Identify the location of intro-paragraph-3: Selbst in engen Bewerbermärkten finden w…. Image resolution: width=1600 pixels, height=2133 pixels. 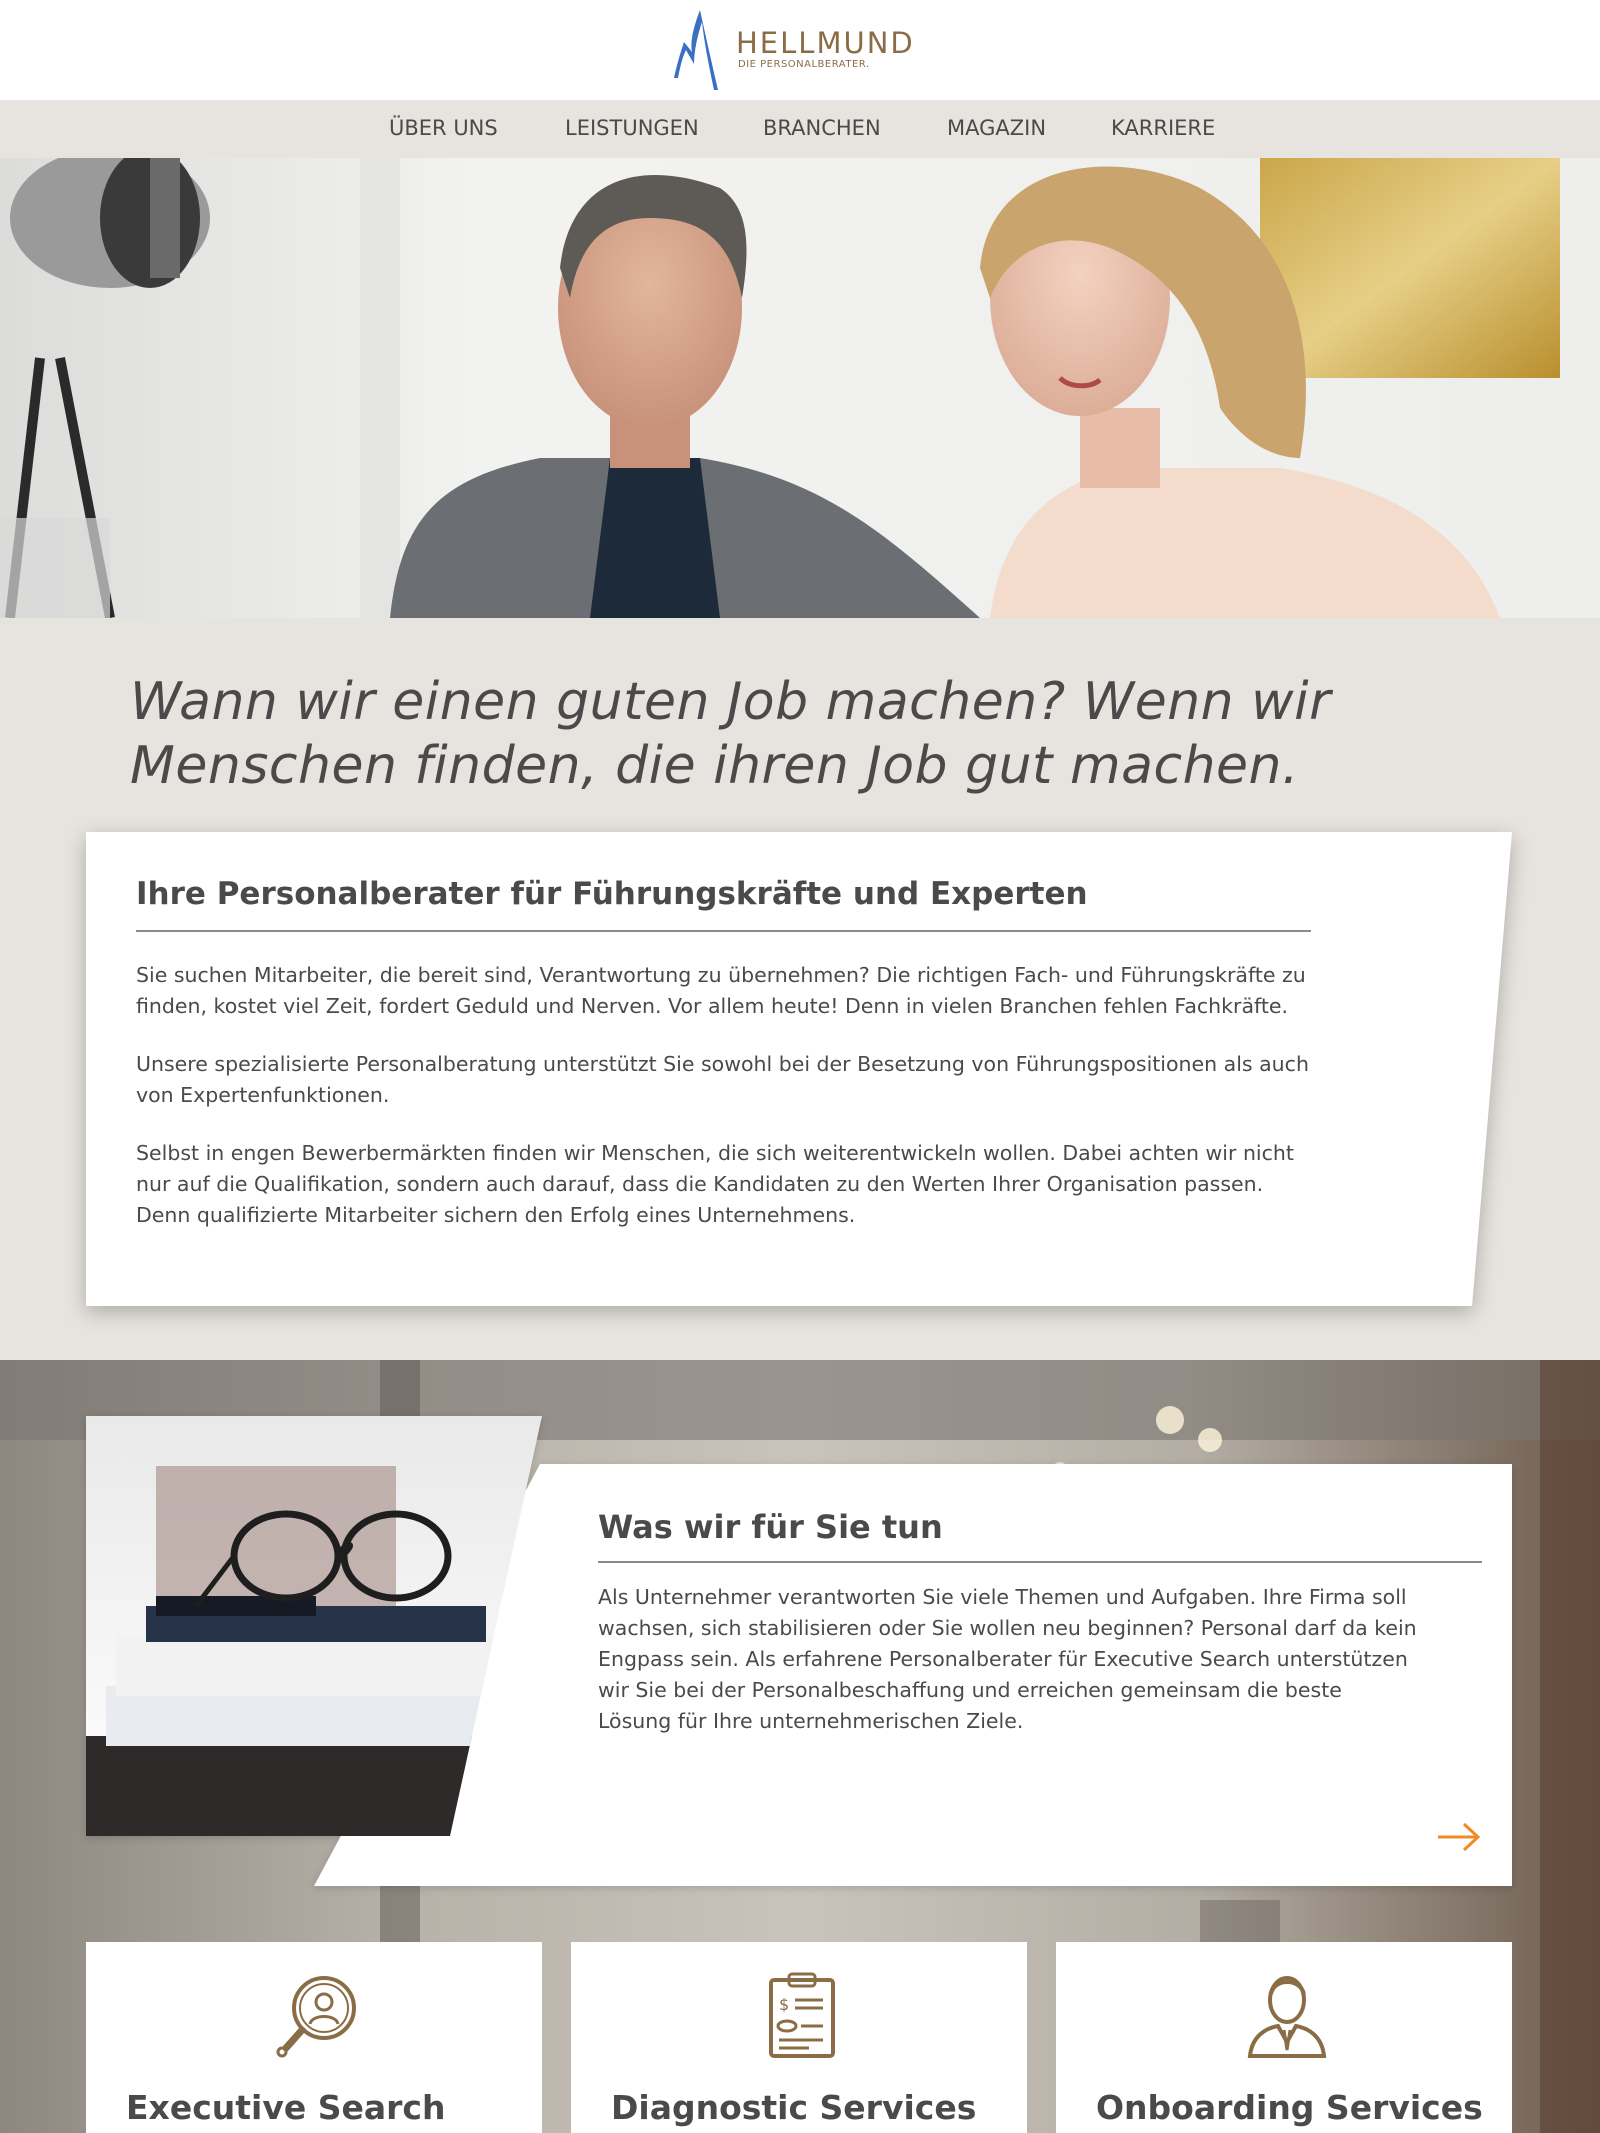
(715, 1184).